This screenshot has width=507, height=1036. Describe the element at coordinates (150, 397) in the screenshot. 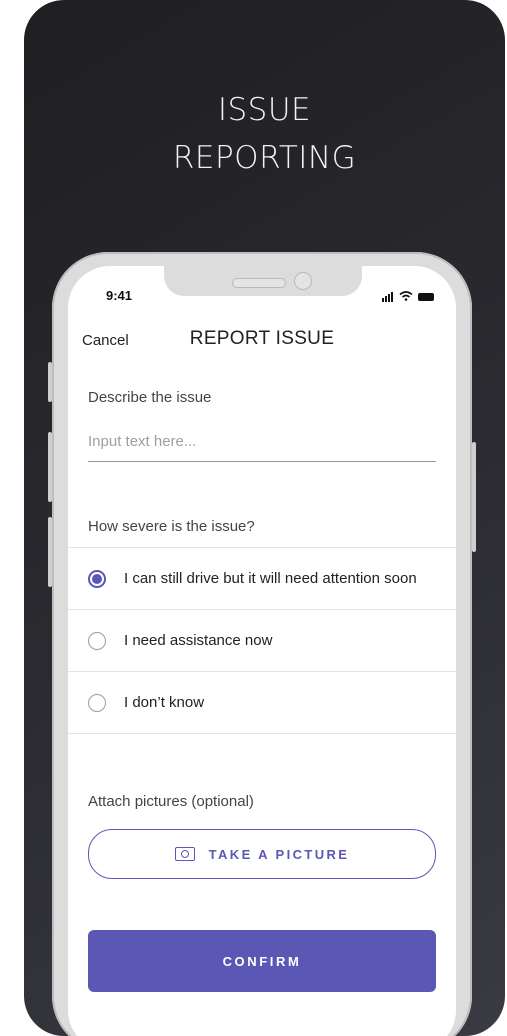

I see `describe-label: Describe the issue` at that location.